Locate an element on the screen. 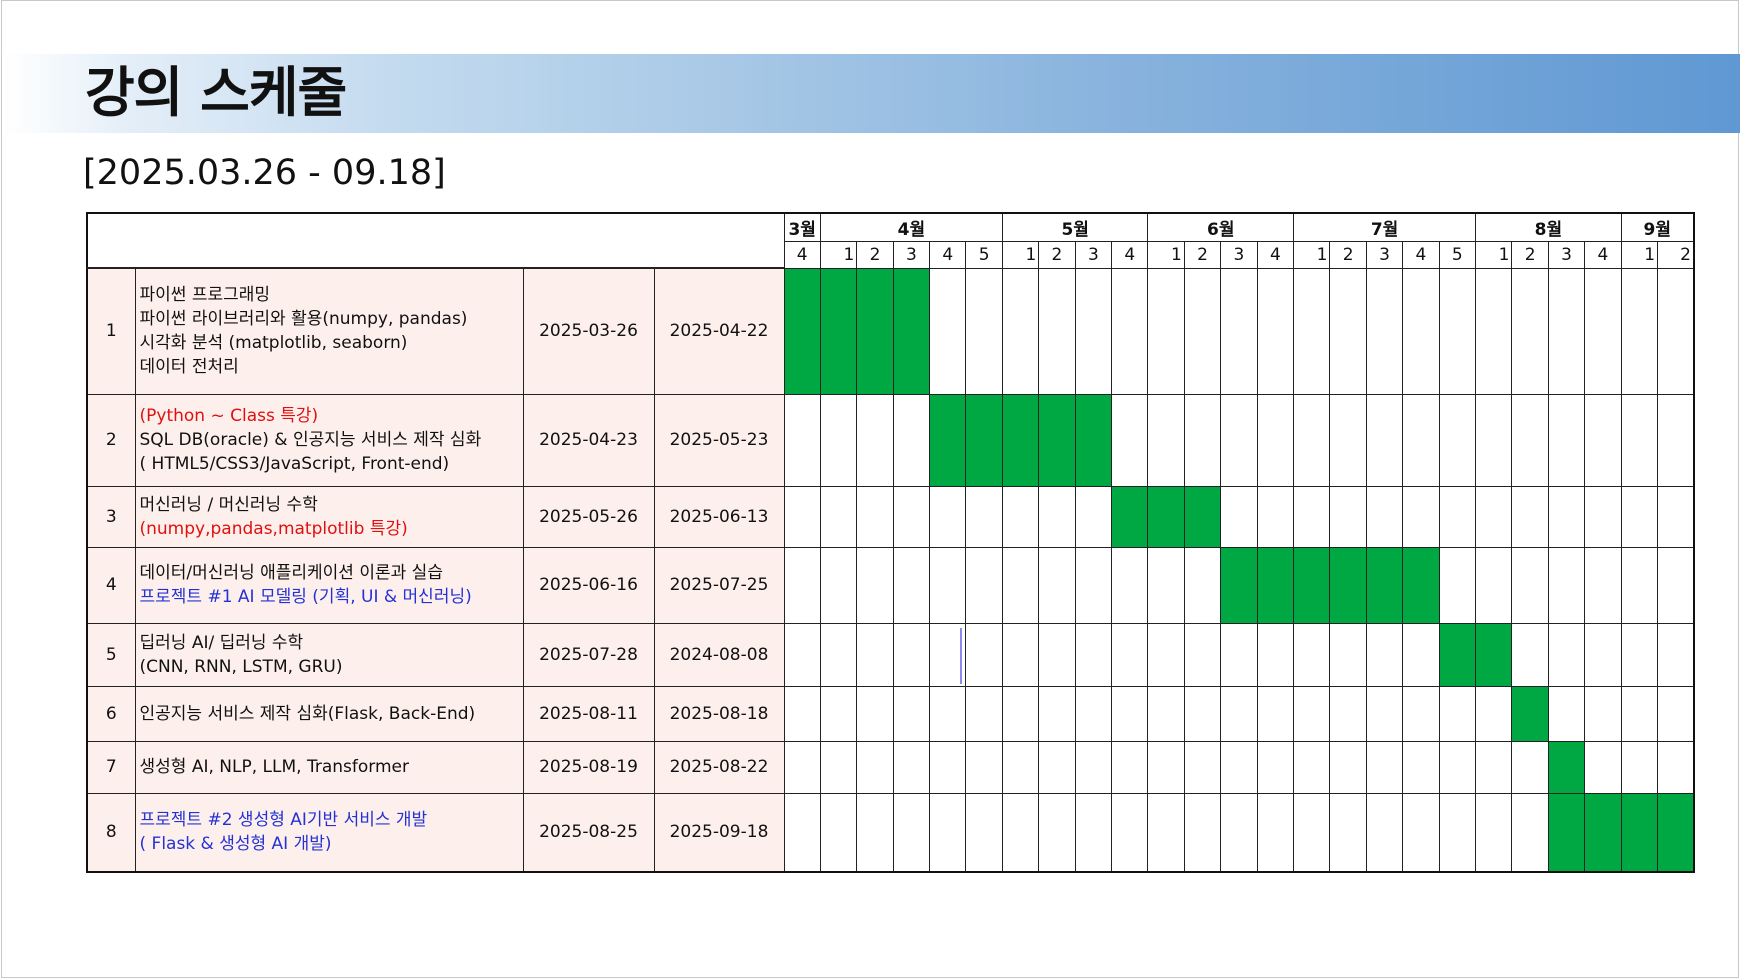 Image resolution: width=1740 pixels, height=980 pixels. course-line: ( HTML5/CSS3/JavaScript, Front-end) is located at coordinates (294, 464).